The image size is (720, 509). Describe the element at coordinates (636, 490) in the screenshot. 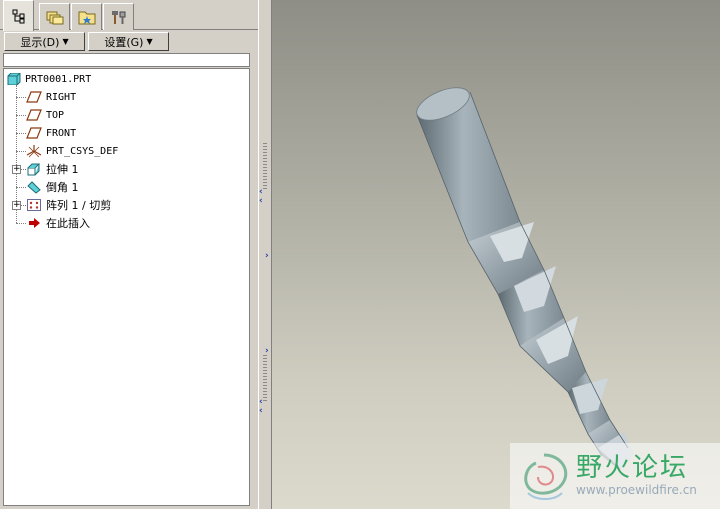

I see `watermark-url: www.proewildfire.cn` at that location.